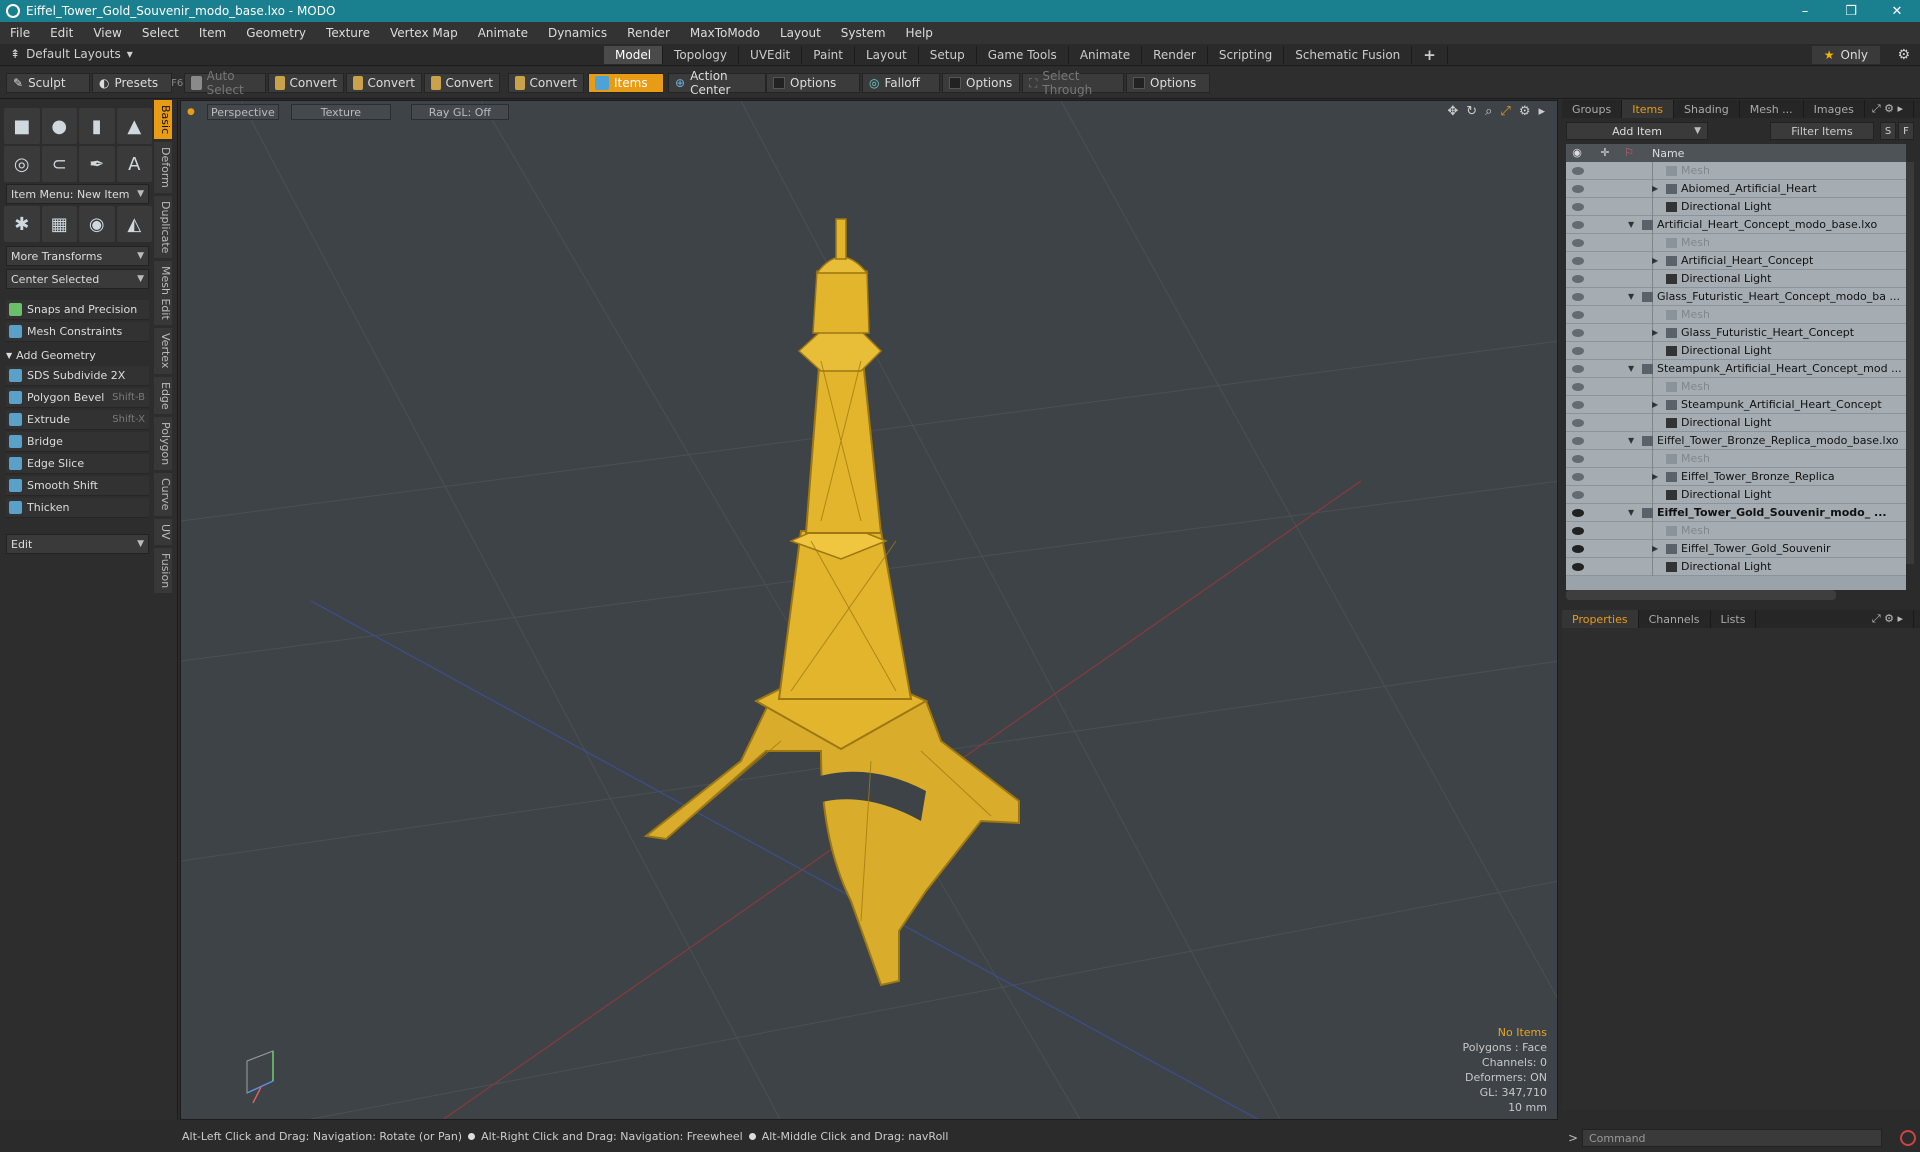 The image size is (1920, 1152). I want to click on gear-icon: ⚙, so click(1903, 55).